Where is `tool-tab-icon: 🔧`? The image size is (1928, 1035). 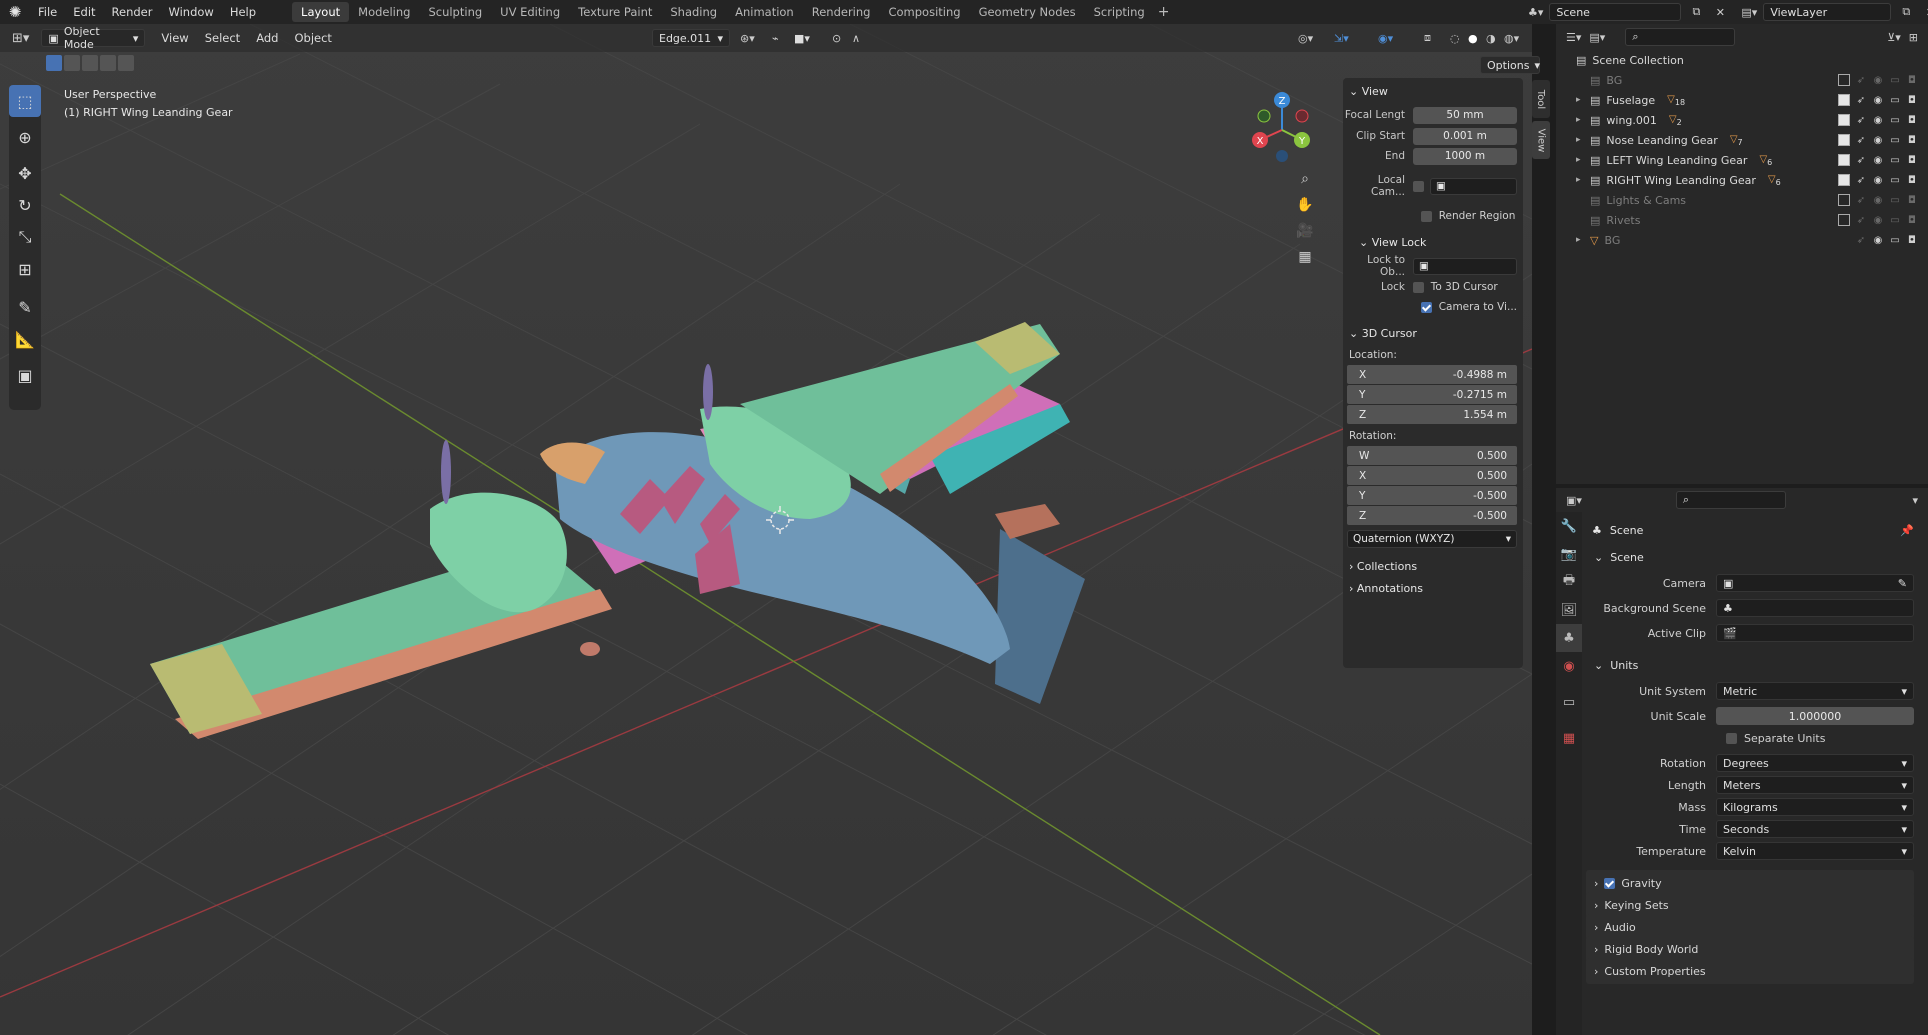 tool-tab-icon: 🔧 is located at coordinates (1569, 526).